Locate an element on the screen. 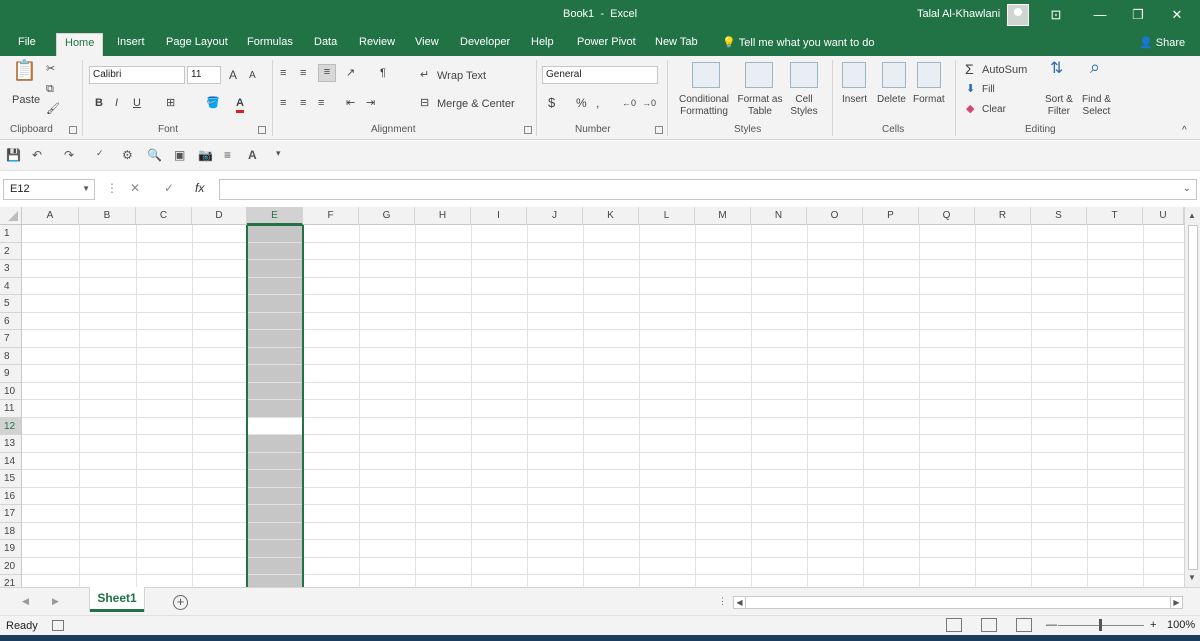  scroll-left-icon: ◀ is located at coordinates (740, 602).